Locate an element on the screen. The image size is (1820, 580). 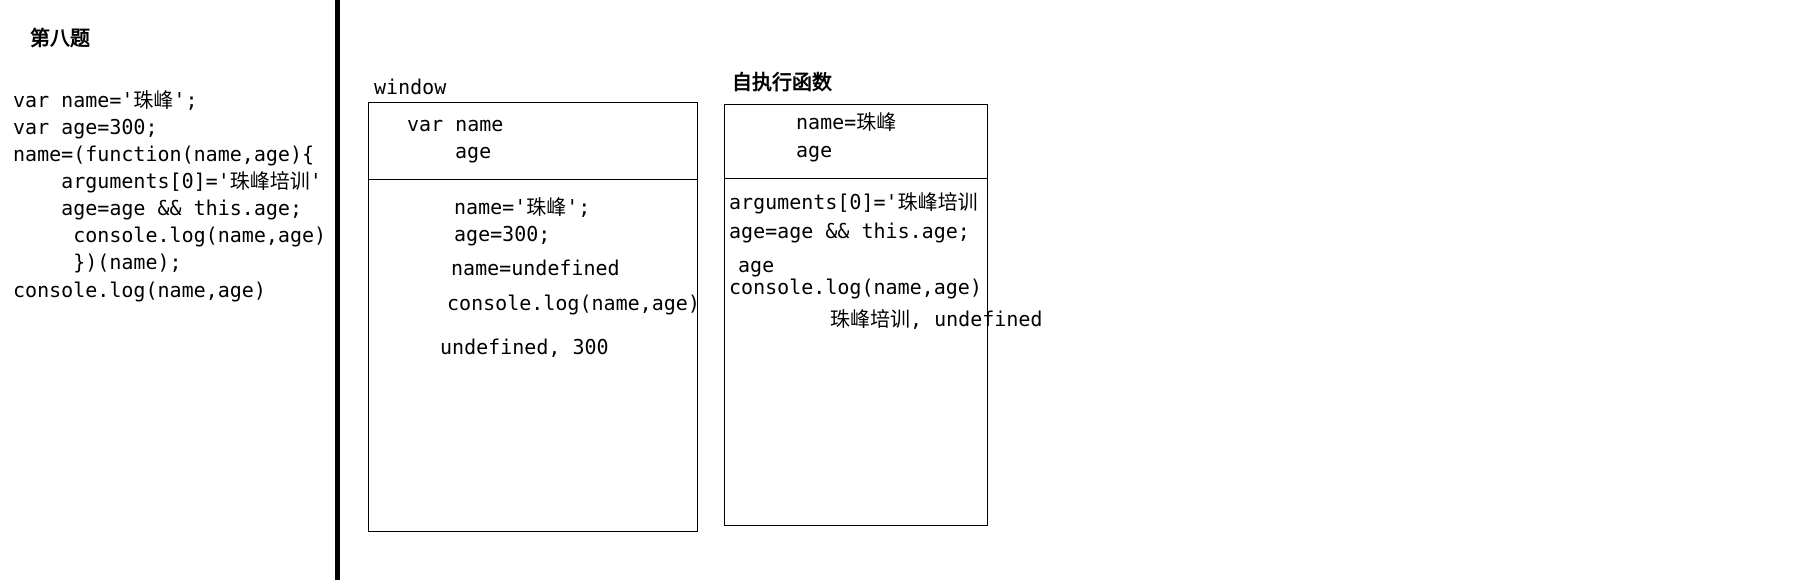
function-var-name: name=珠峰 is located at coordinates (846, 122).